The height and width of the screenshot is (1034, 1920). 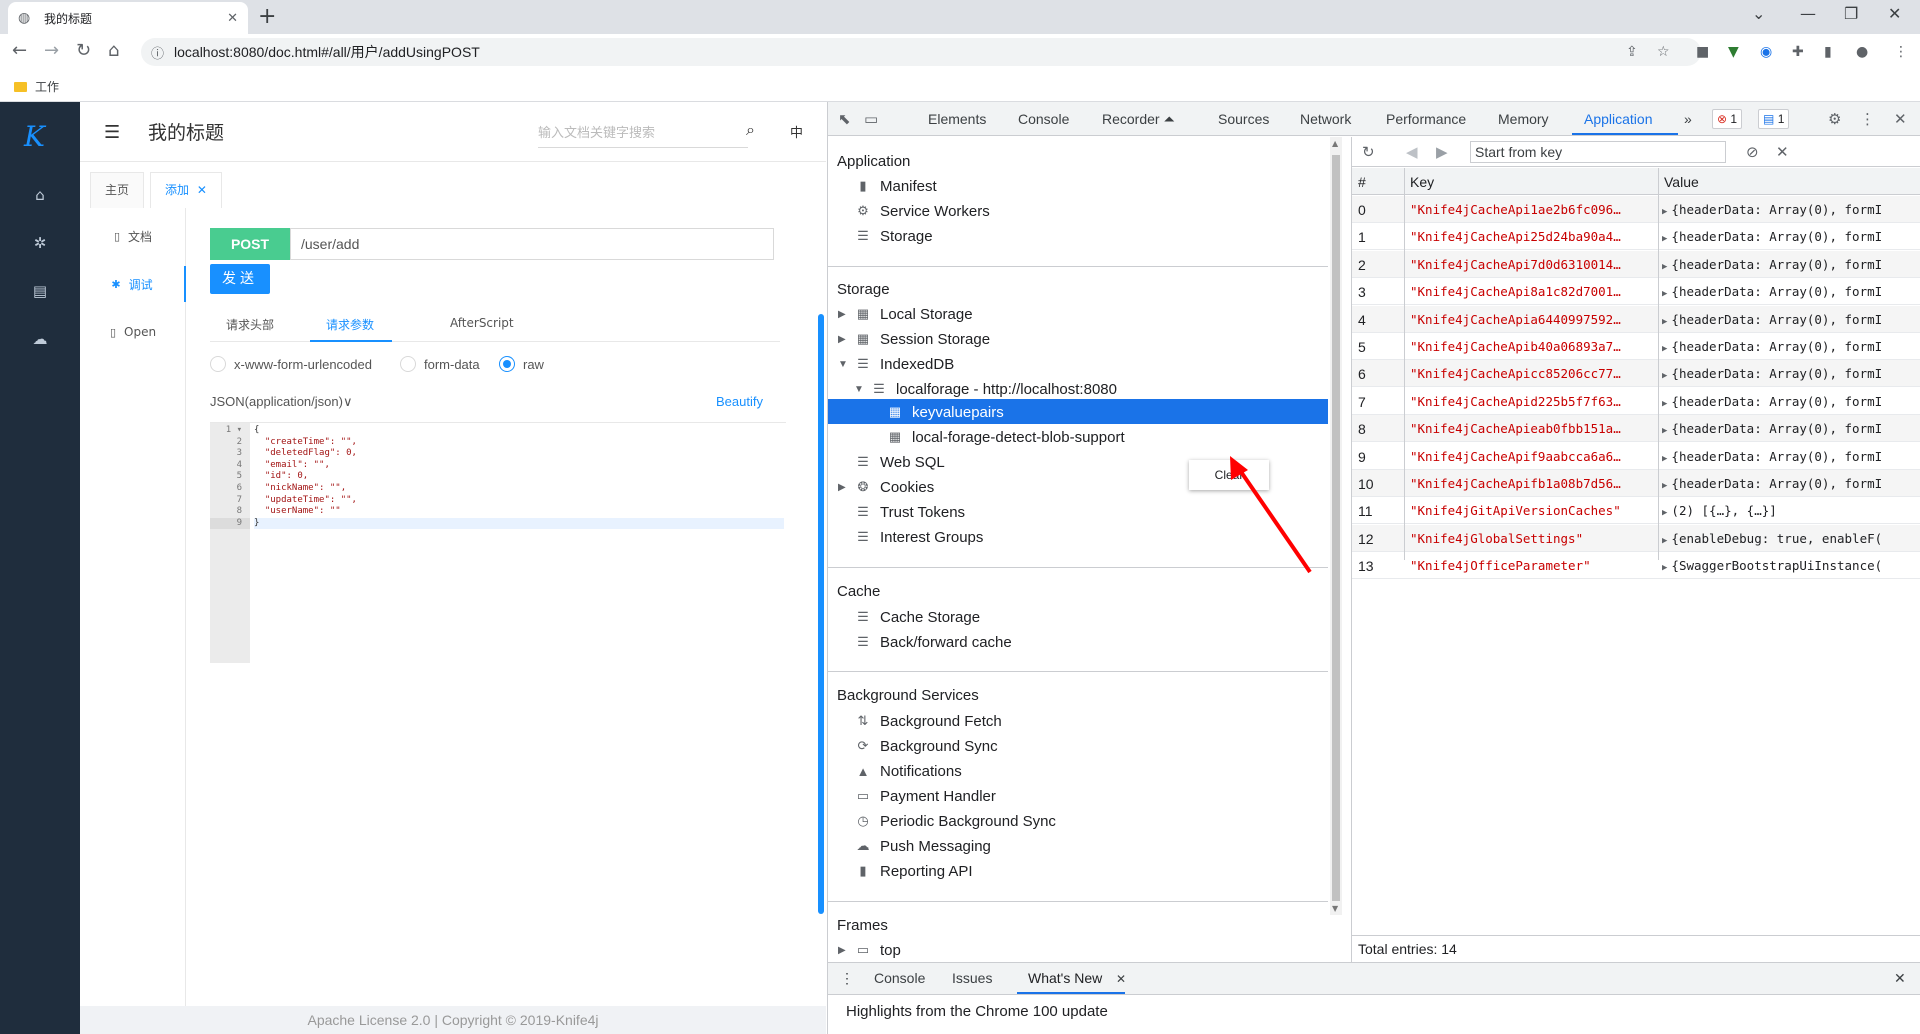 I want to click on code-line: {, so click(x=519, y=431).